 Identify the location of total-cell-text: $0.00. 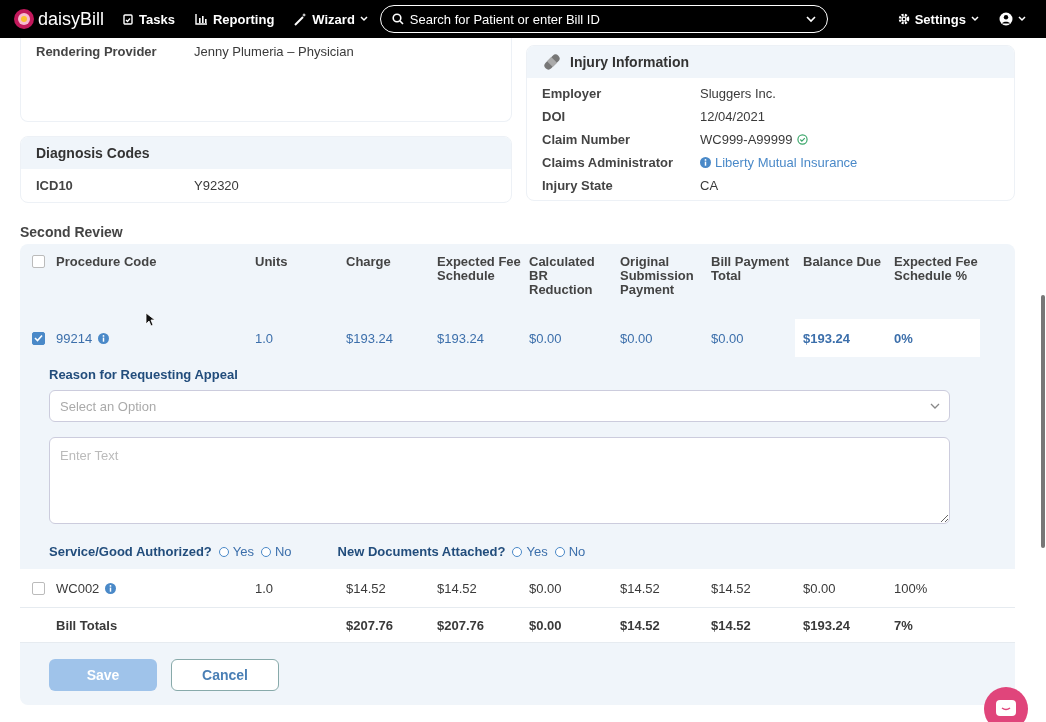
(546, 625).